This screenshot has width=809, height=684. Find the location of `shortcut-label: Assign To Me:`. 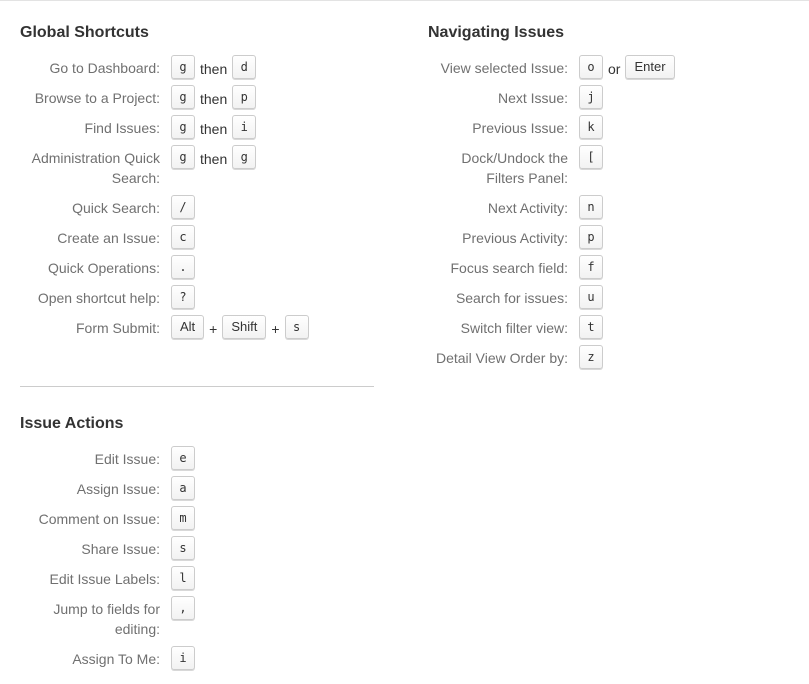

shortcut-label: Assign To Me: is located at coordinates (116, 659).